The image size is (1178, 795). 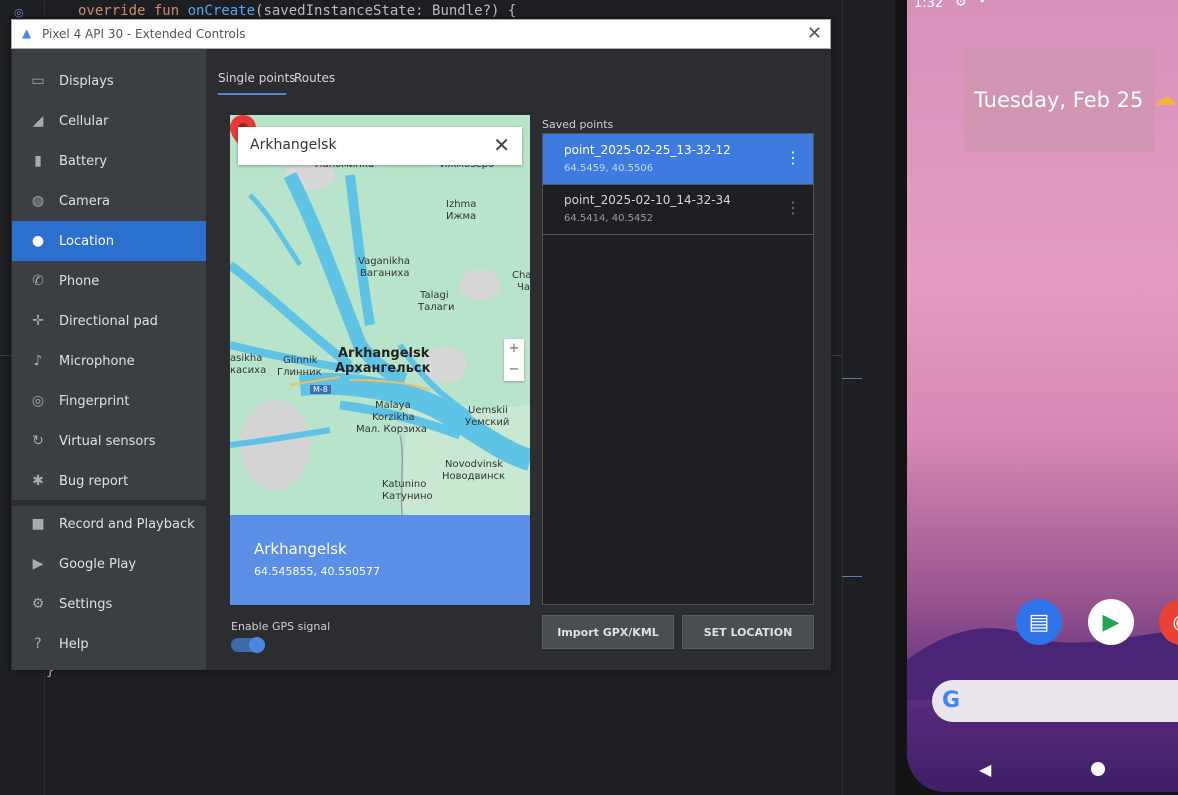 I want to click on home-icon, so click(x=1098, y=769).